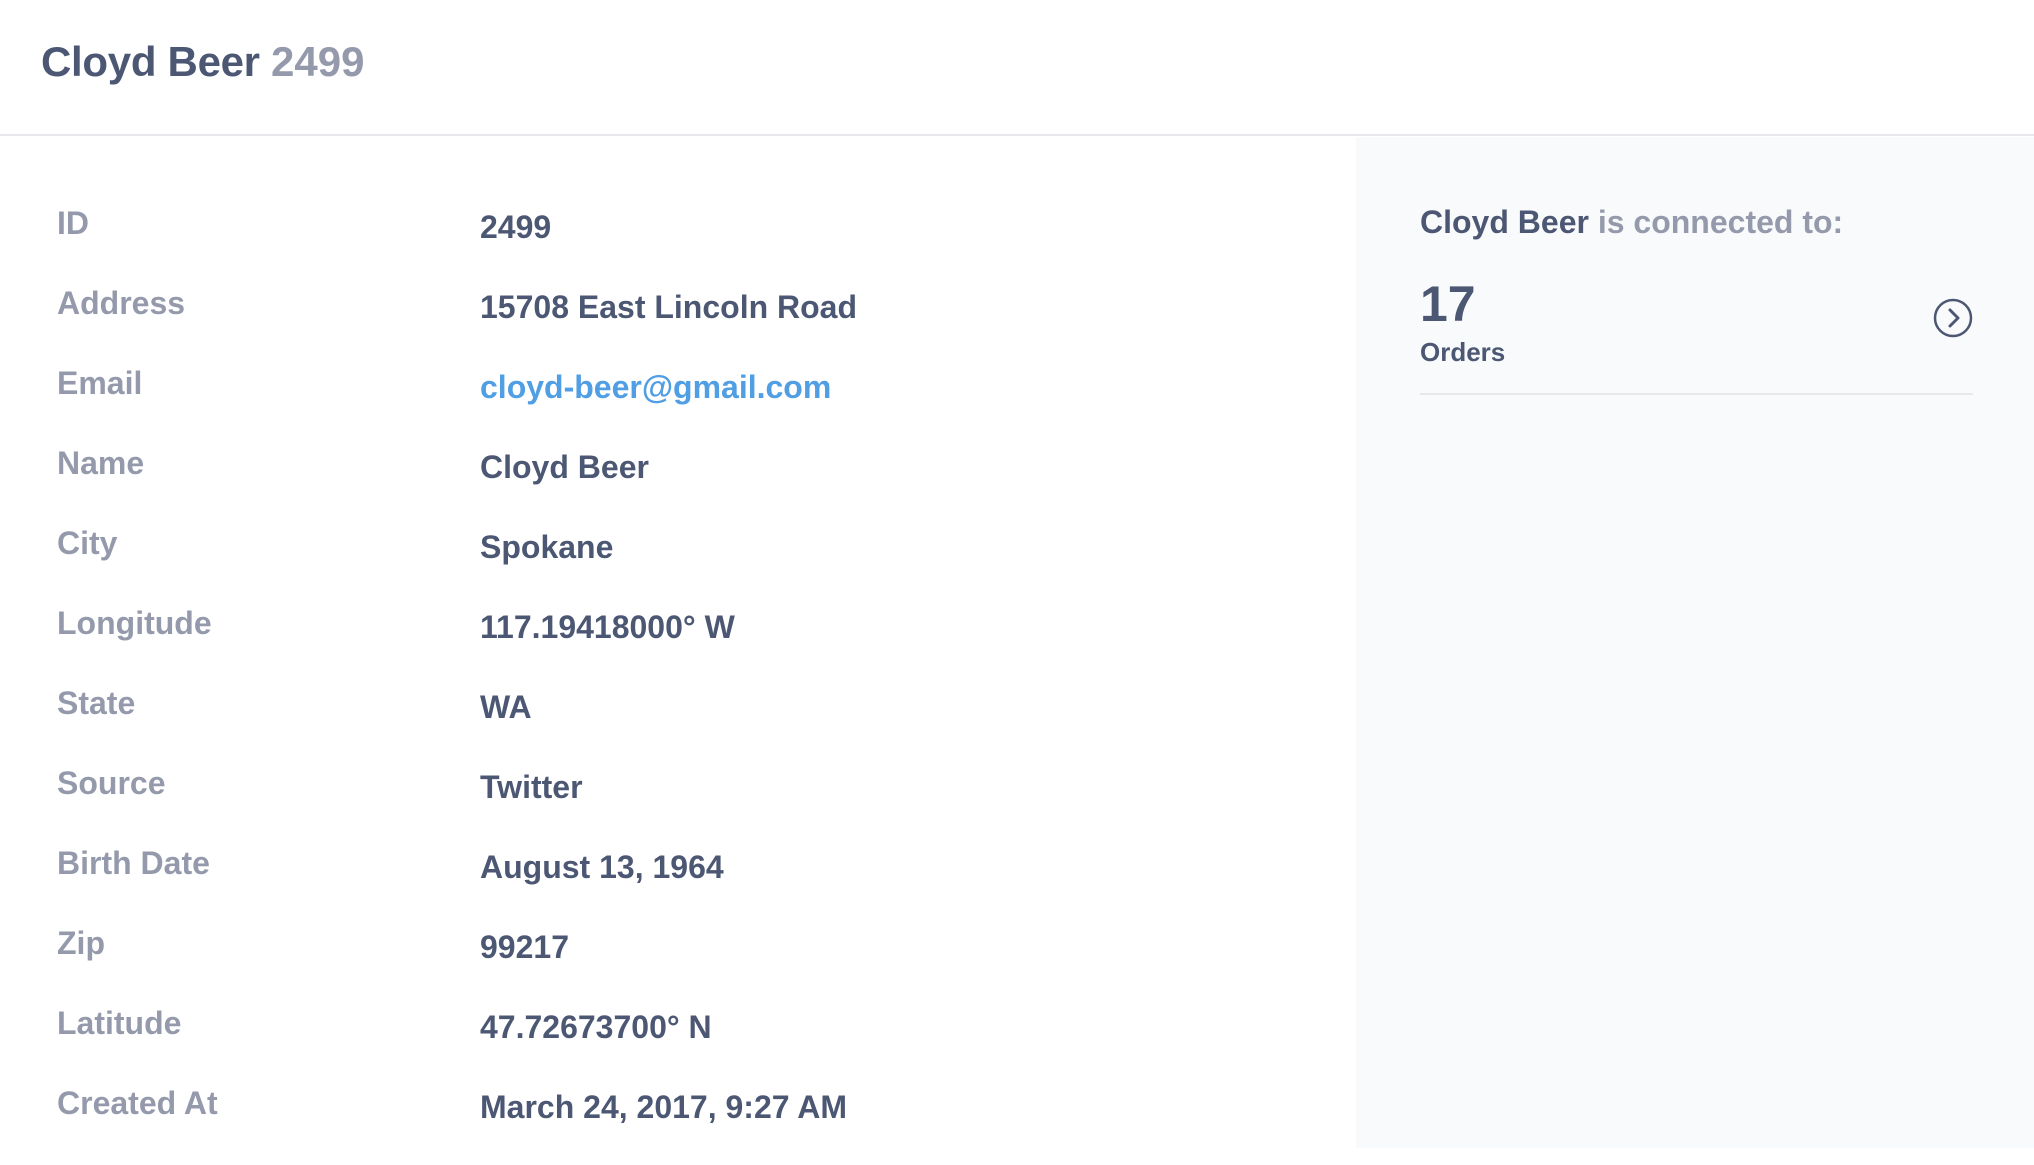 The height and width of the screenshot is (1165, 2034). Describe the element at coordinates (1696, 335) in the screenshot. I see `relationship-orders: 17 Orders` at that location.